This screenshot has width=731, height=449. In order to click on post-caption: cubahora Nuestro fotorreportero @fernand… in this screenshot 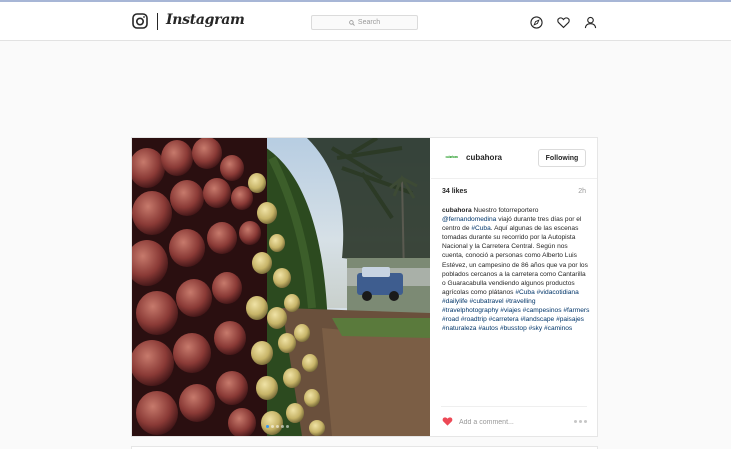, I will do `click(516, 269)`.